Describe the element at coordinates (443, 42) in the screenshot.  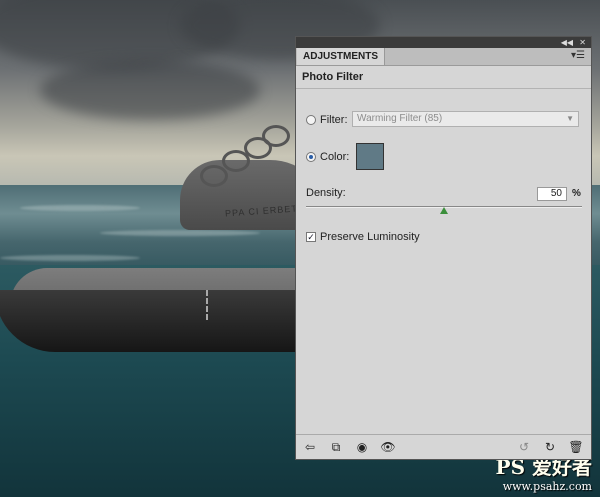
I see `panel-title-bar: ◀◀ ✕` at that location.